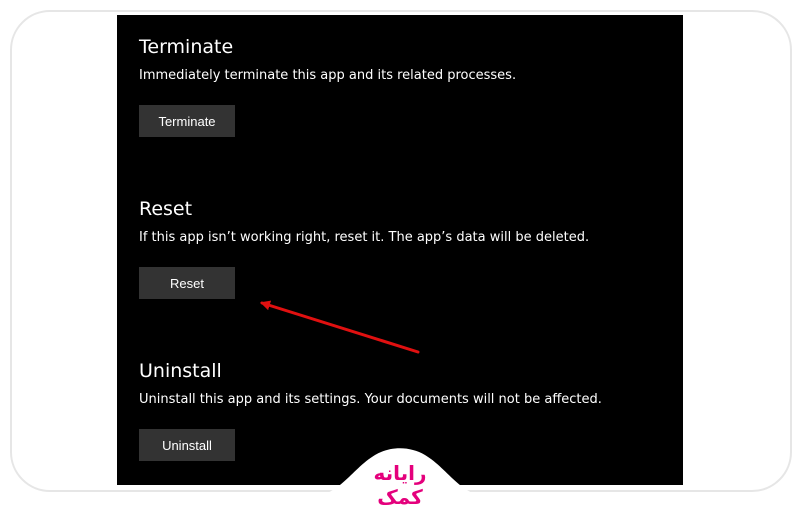 Image resolution: width=800 pixels, height=509 pixels. I want to click on reset-button: Reset, so click(187, 283).